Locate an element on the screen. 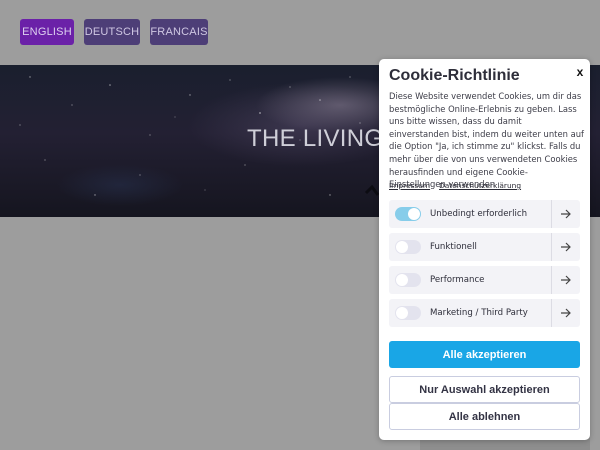 This screenshot has width=600, height=450. category-row-marketing: Marketing / Third Party is located at coordinates (484, 313).